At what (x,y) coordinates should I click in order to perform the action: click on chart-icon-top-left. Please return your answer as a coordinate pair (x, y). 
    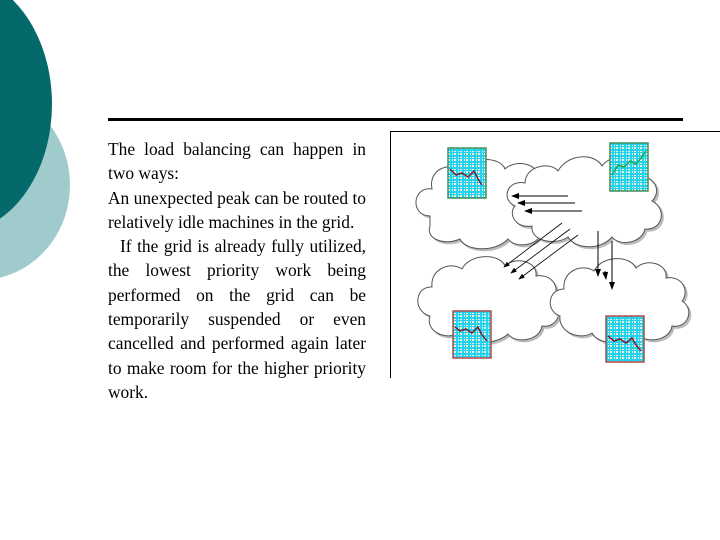
    Looking at the image, I should click on (466, 172).